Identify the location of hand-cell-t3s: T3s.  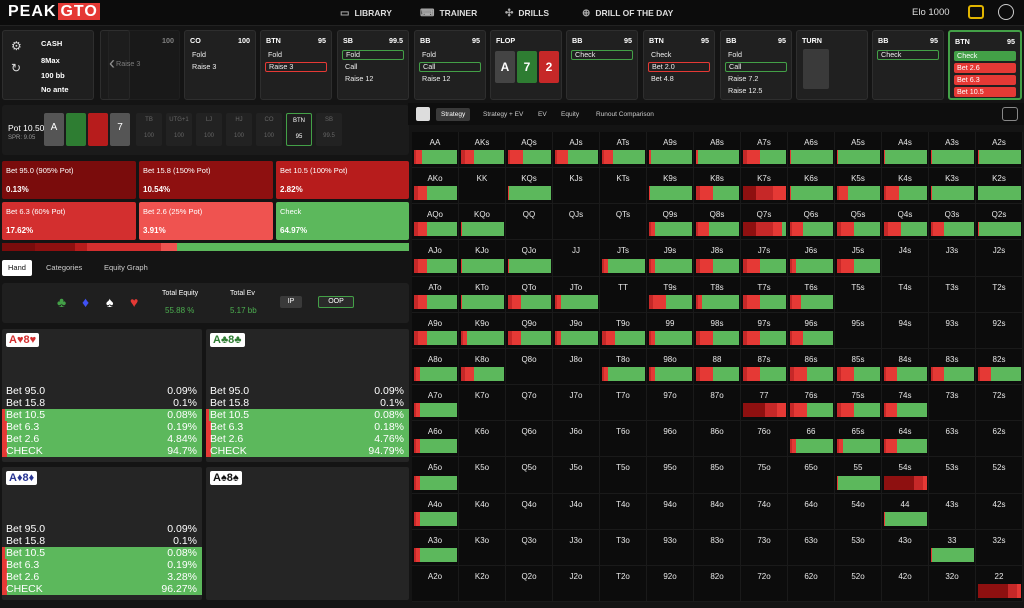
(952, 294).